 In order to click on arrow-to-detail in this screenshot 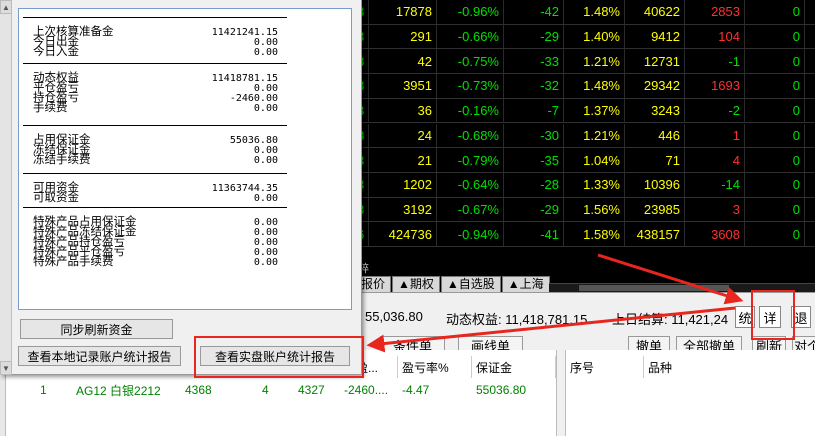, I will do `click(670, 279)`.